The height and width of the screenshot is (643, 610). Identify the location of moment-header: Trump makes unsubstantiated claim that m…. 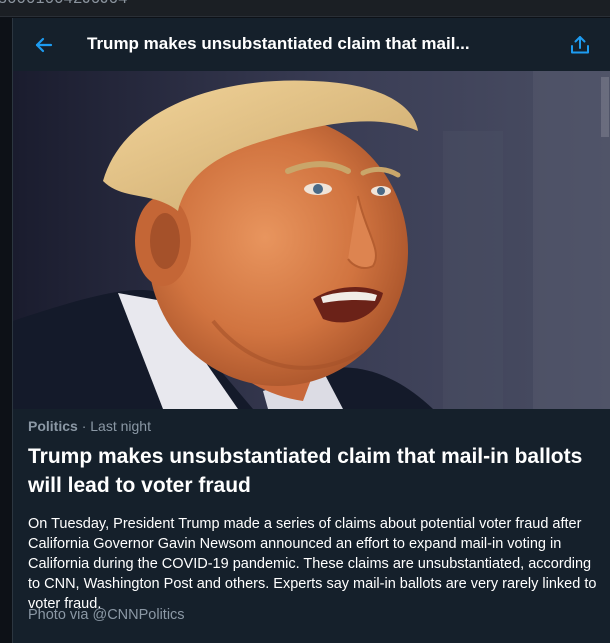
(311, 44).